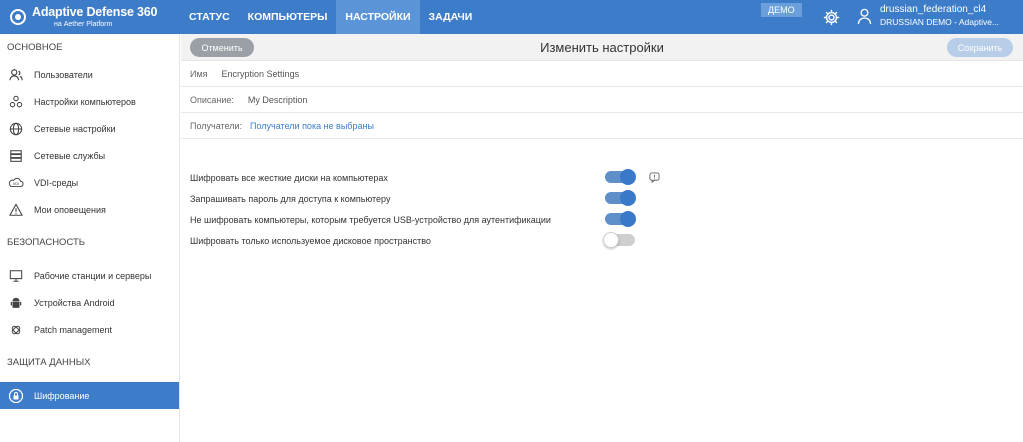  I want to click on sidebar-item-label: Мои оповещения, so click(70, 209).